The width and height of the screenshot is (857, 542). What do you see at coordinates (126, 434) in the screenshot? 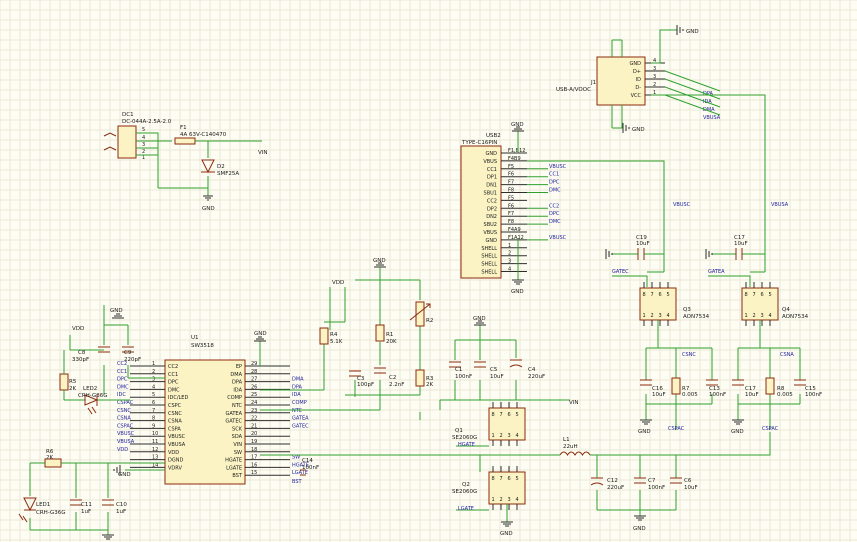
I see `u1-left-net-label: VBUSC` at bounding box center [126, 434].